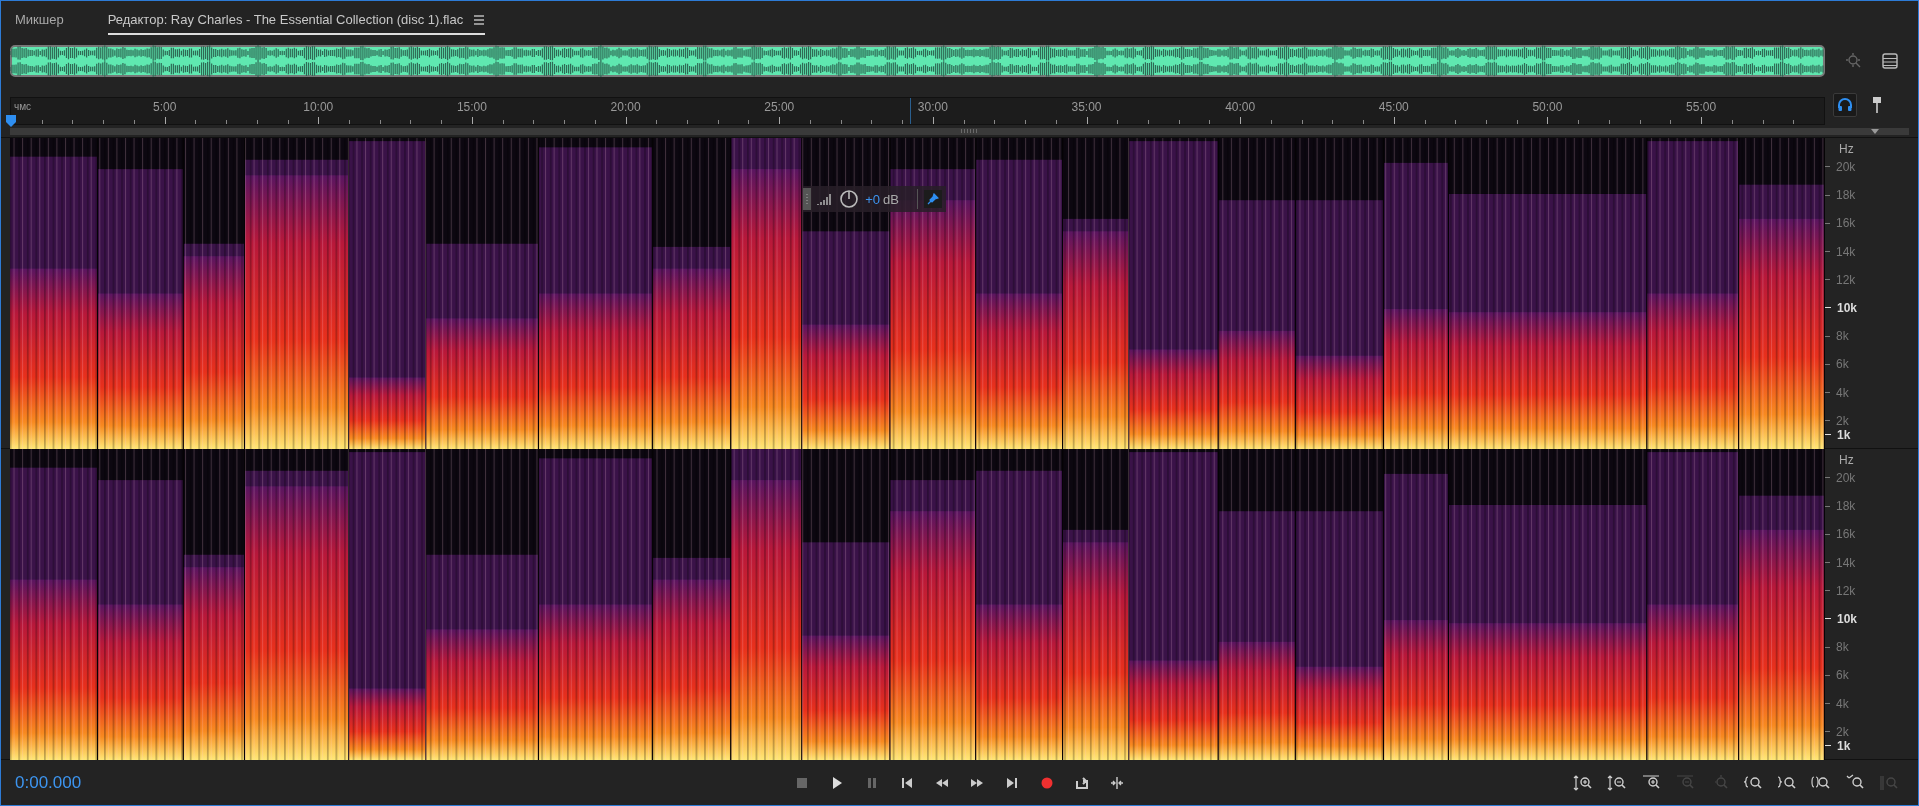 The image size is (1919, 806). I want to click on time-label: 50:00, so click(1547, 107).